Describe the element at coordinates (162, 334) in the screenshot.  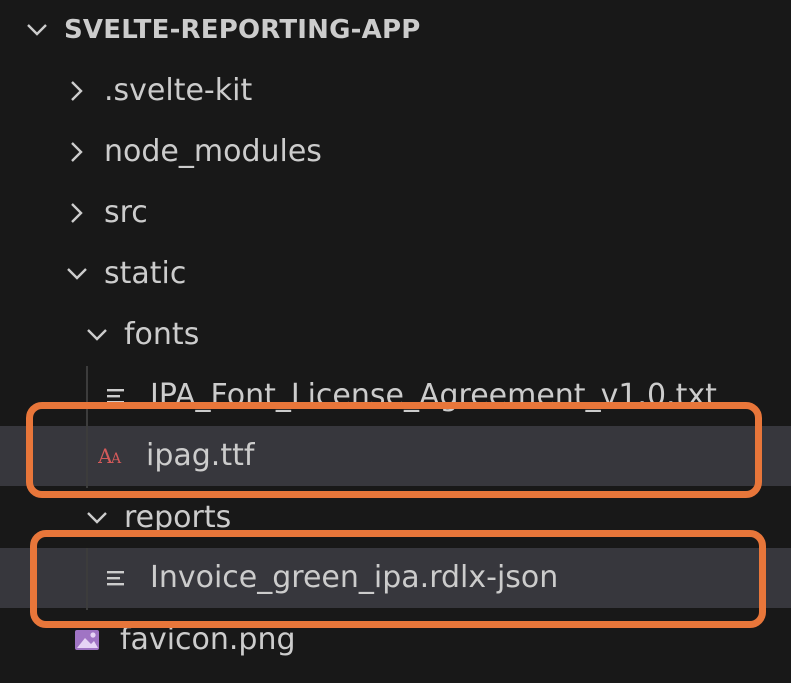
I see `tree-item-label: fonts` at that location.